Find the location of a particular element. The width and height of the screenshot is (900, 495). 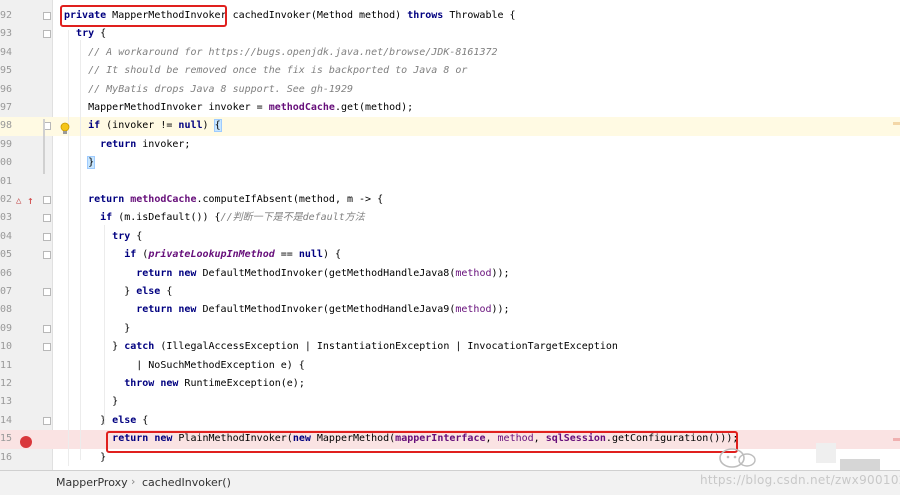

code-token: // A workaround for is located at coordinates (148, 52).